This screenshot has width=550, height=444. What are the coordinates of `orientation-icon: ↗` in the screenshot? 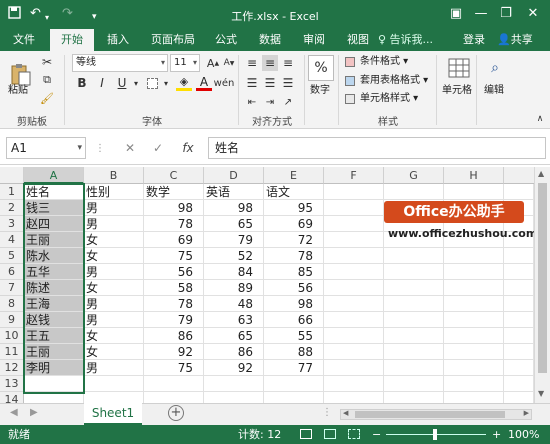 It's located at (288, 102).